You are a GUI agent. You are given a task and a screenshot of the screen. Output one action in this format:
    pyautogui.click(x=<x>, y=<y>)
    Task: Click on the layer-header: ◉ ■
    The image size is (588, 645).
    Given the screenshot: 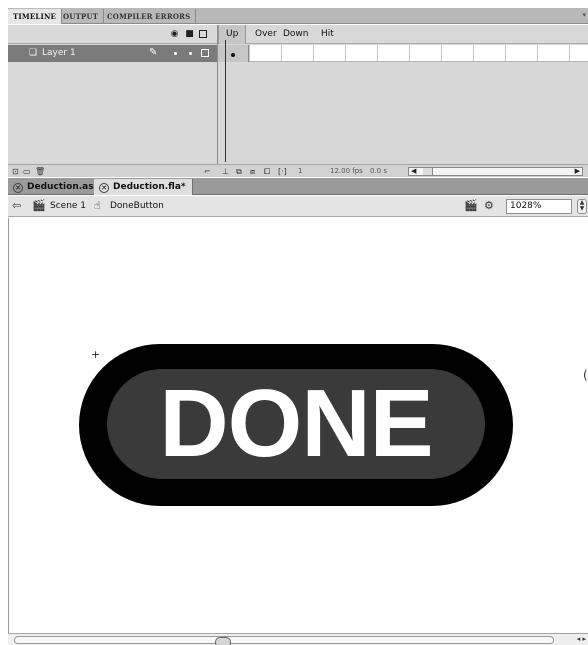 What is the action you would take?
    pyautogui.click(x=112, y=34)
    